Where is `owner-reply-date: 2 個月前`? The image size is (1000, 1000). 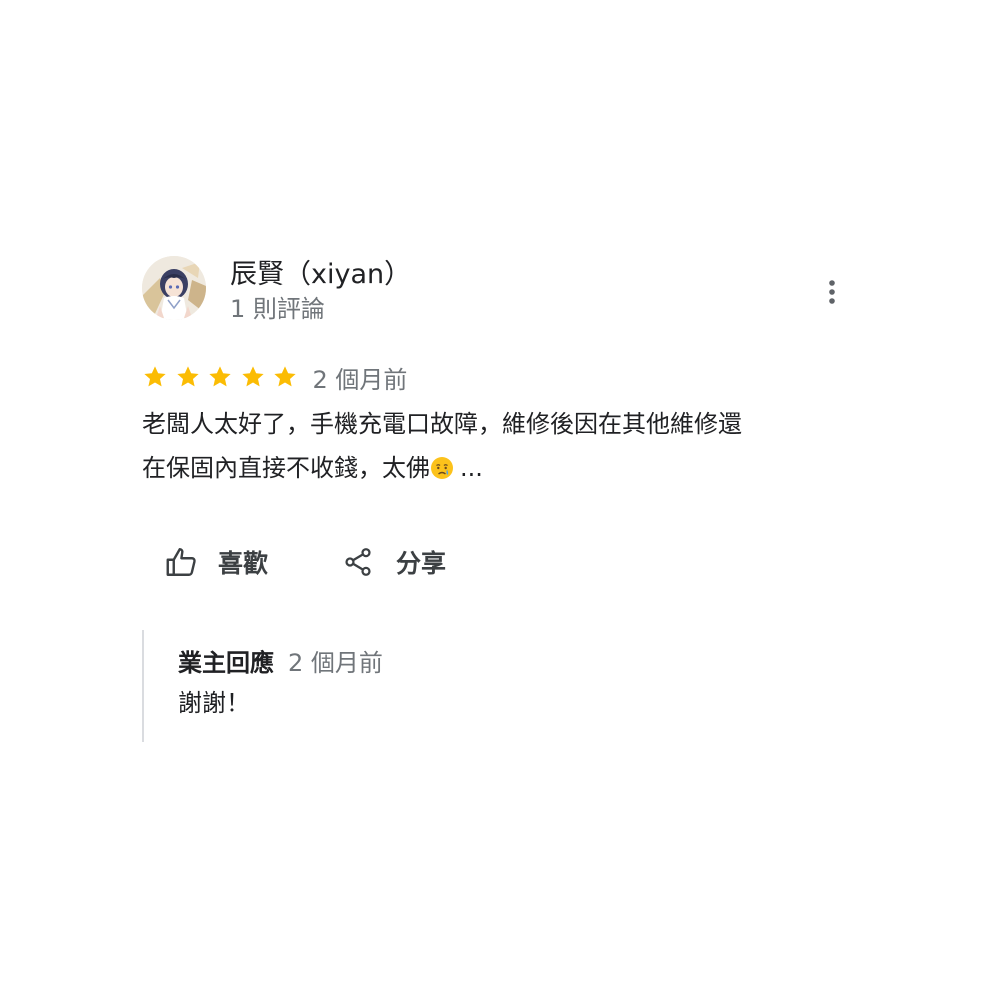
owner-reply-date: 2 個月前 is located at coordinates (335, 663).